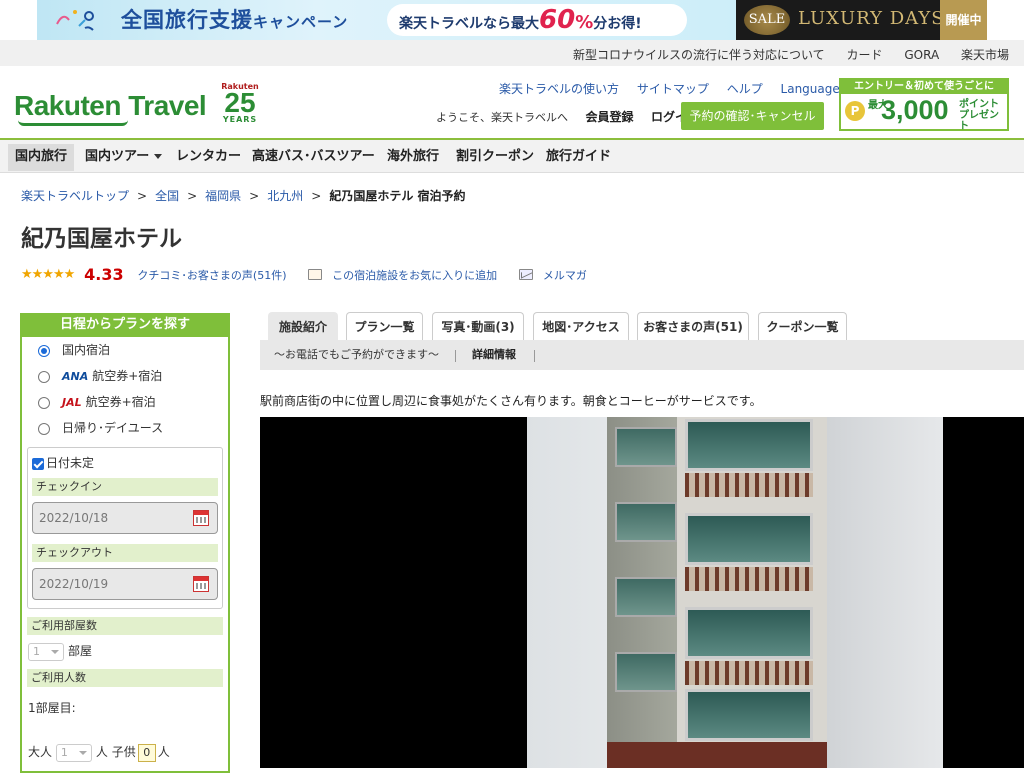  What do you see at coordinates (125, 402) in the screenshot?
I see `option-jal-flight-stay: JAL 航空券+宿泊` at bounding box center [125, 402].